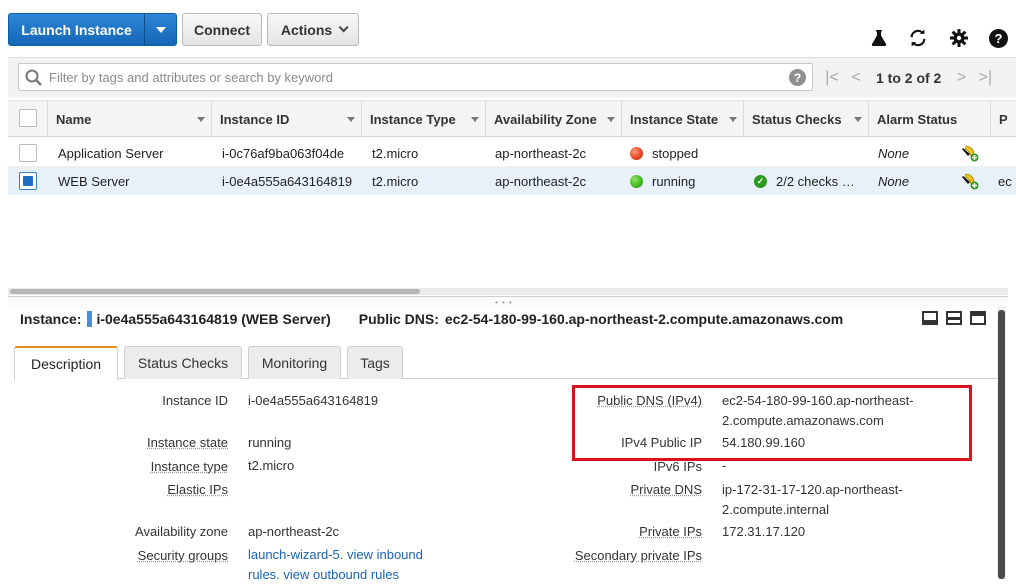 This screenshot has height=585, width=1016. I want to click on last-page-icon: >|, so click(985, 78).